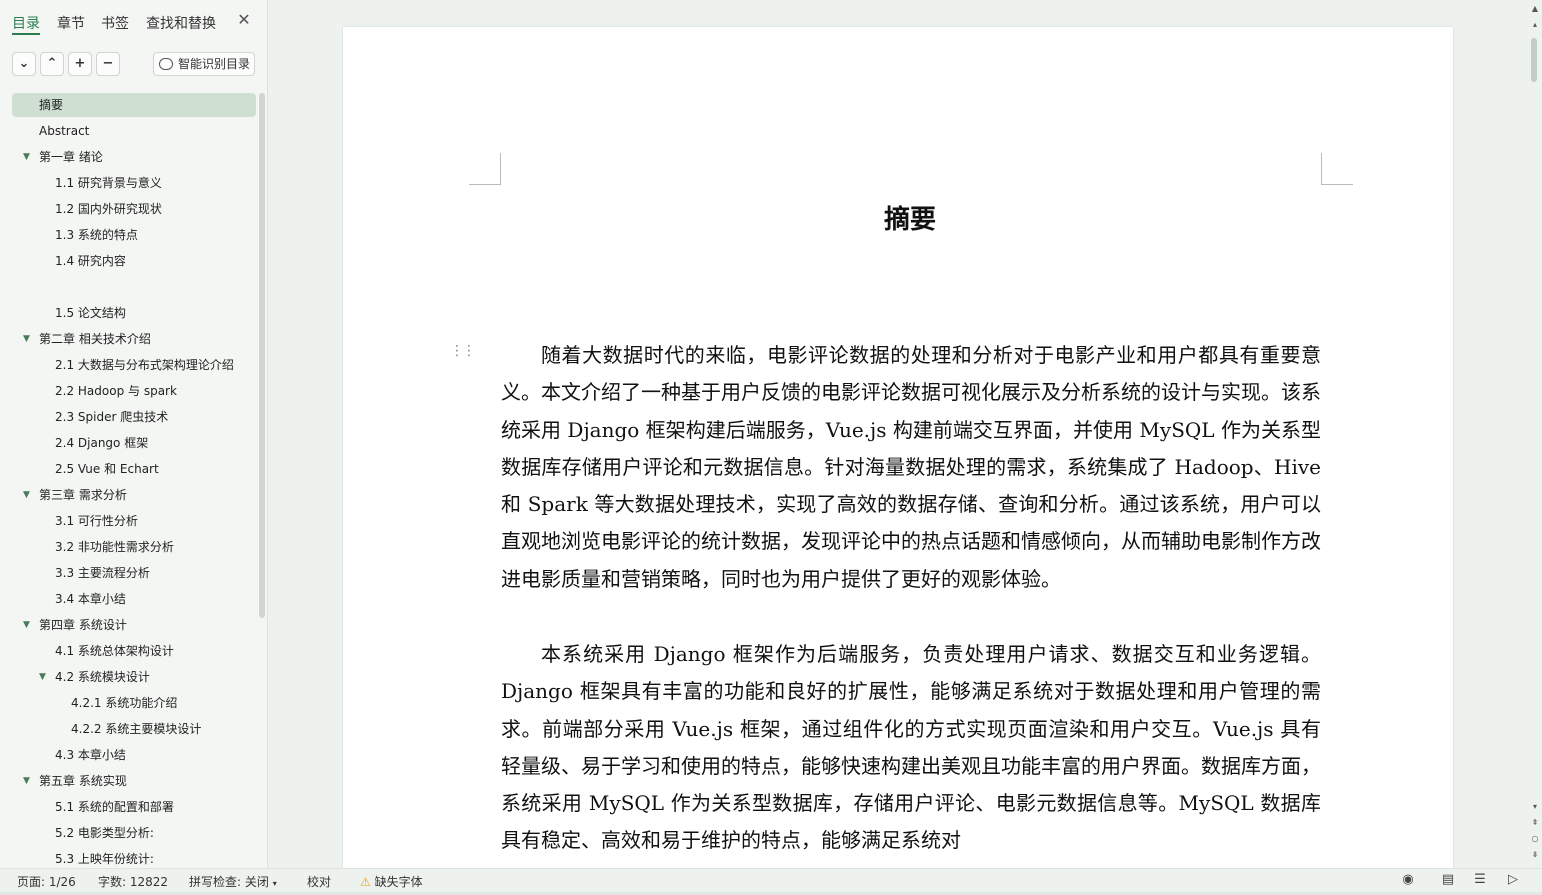 The image size is (1542, 895). What do you see at coordinates (1535, 806) in the screenshot?
I see `scroll-down-icon: ▾` at bounding box center [1535, 806].